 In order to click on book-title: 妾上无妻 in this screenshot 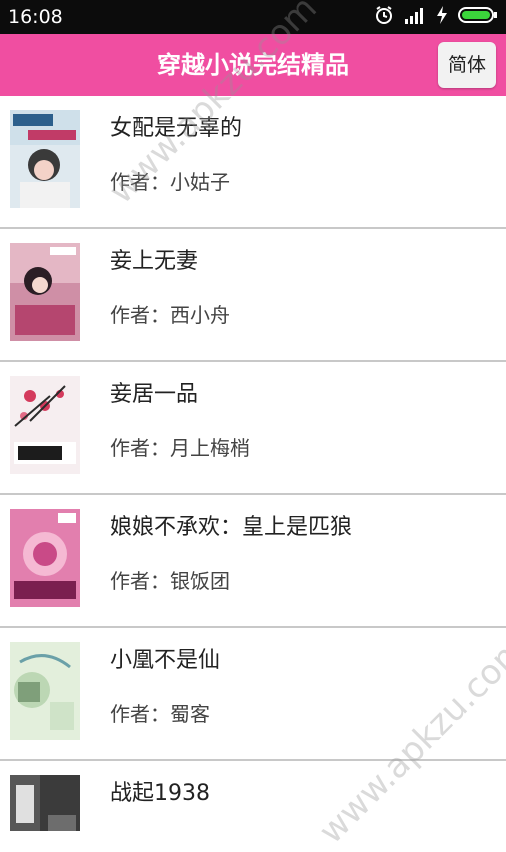, I will do `click(154, 261)`.